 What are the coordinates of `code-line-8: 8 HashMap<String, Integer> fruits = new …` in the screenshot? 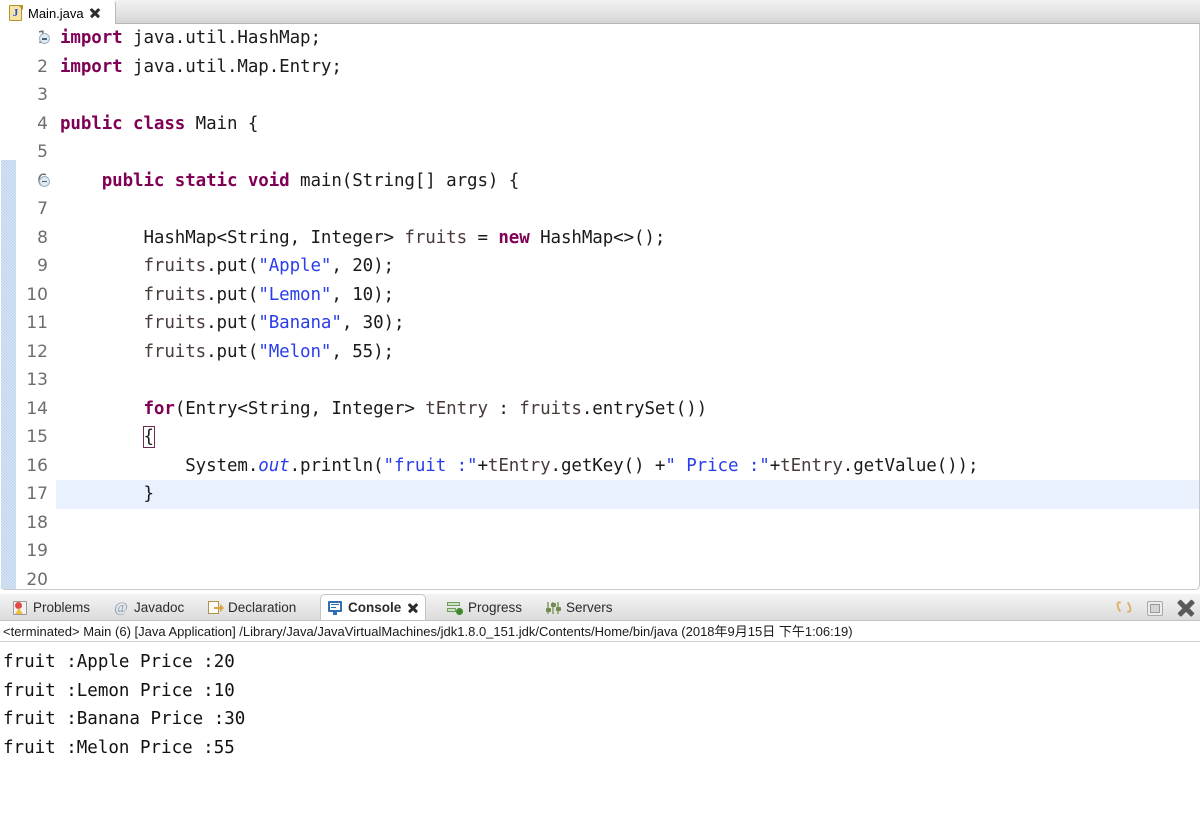 It's located at (599, 238).